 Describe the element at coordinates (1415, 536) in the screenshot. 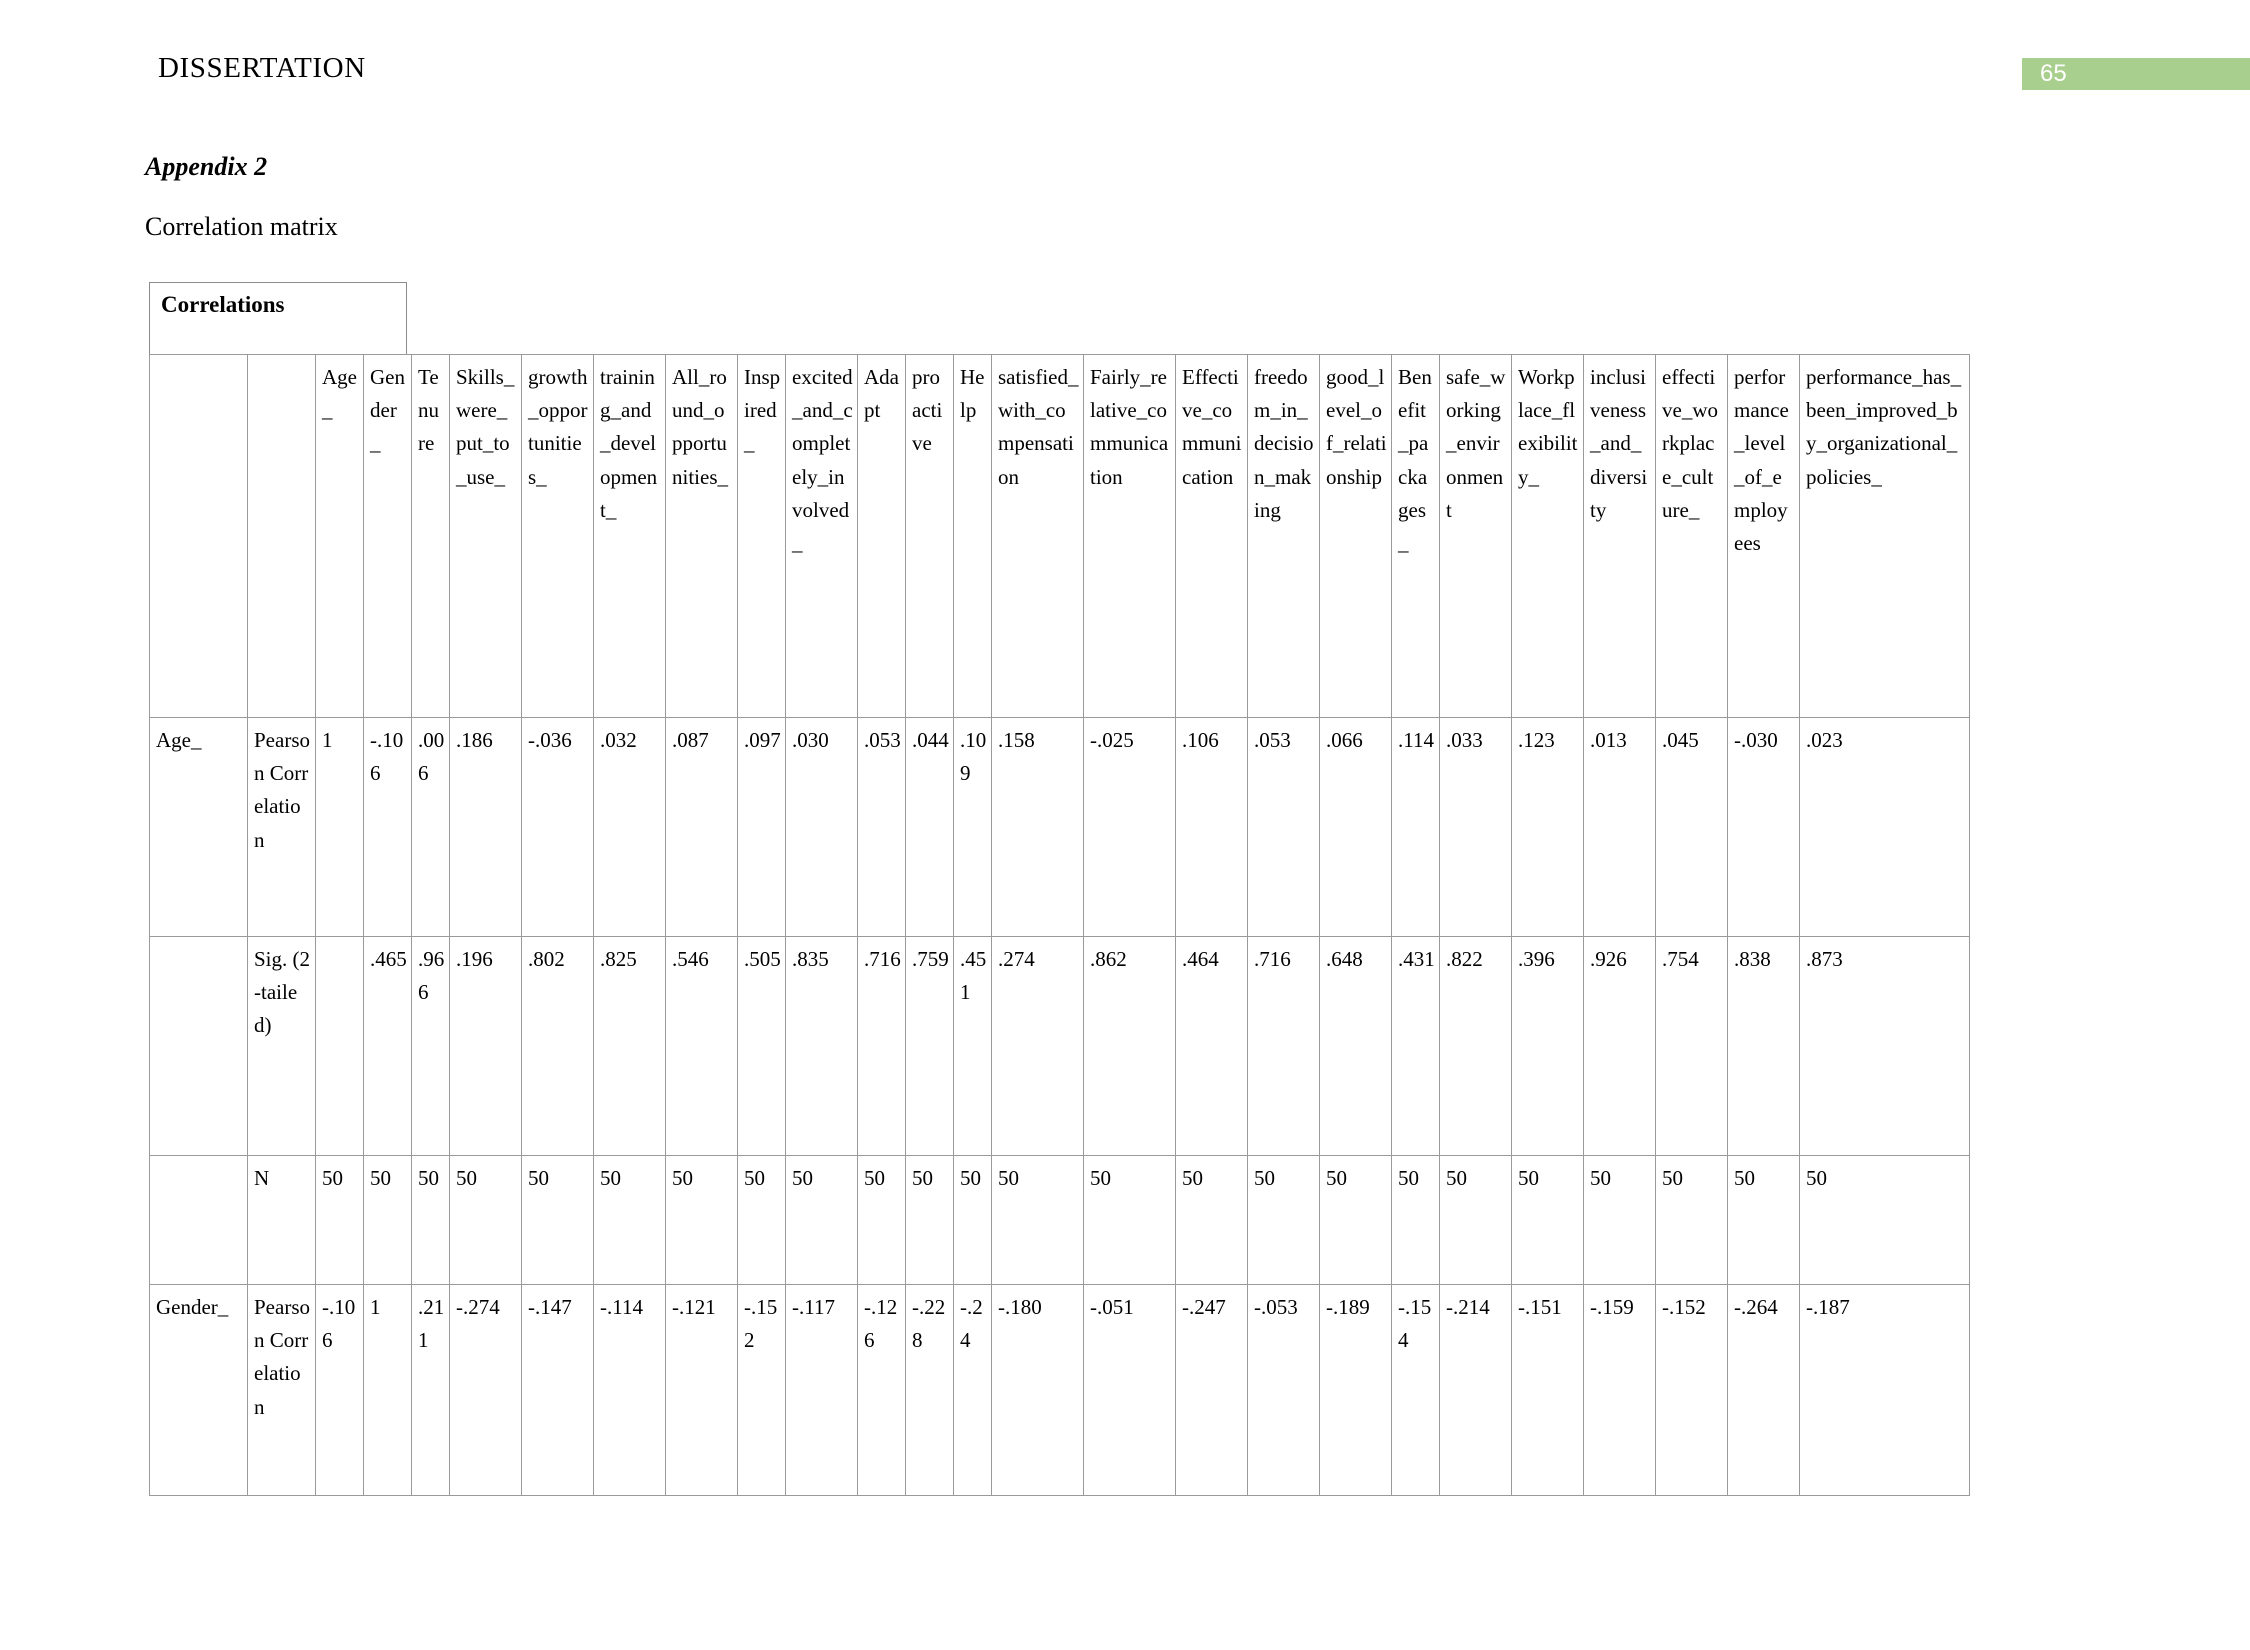

I see `column-header: Benefit_packages_` at that location.